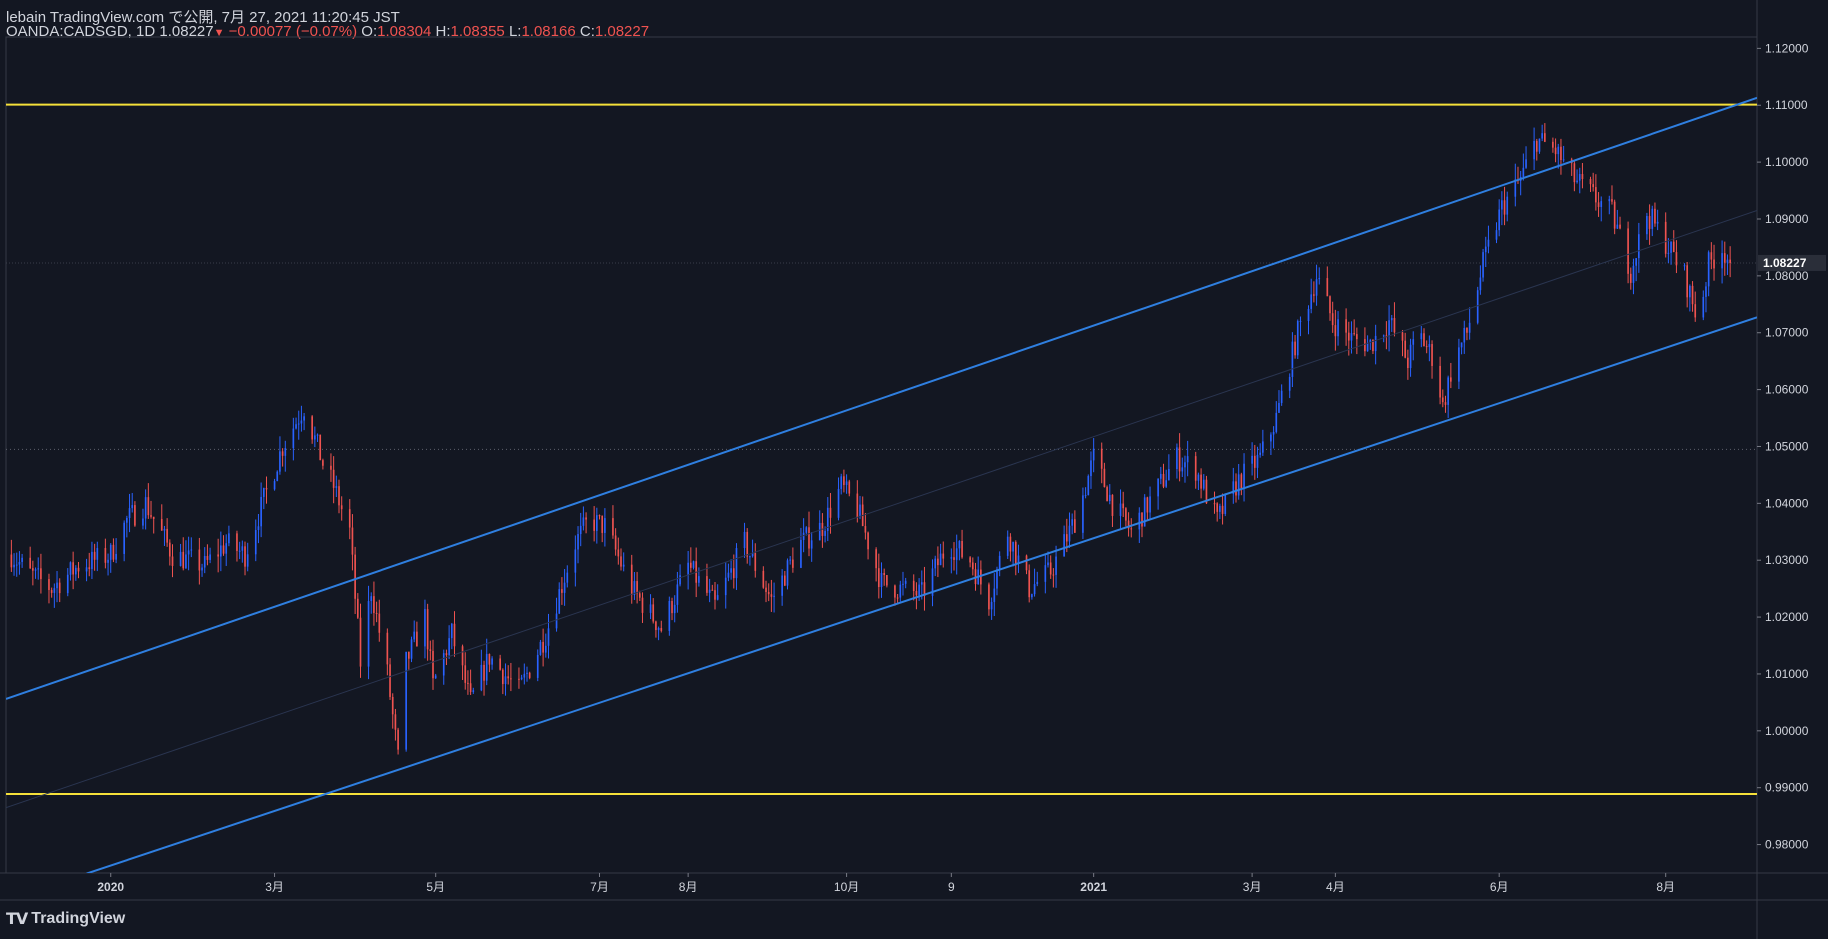  I want to click on x-tick-label: 8月, so click(1665, 887).